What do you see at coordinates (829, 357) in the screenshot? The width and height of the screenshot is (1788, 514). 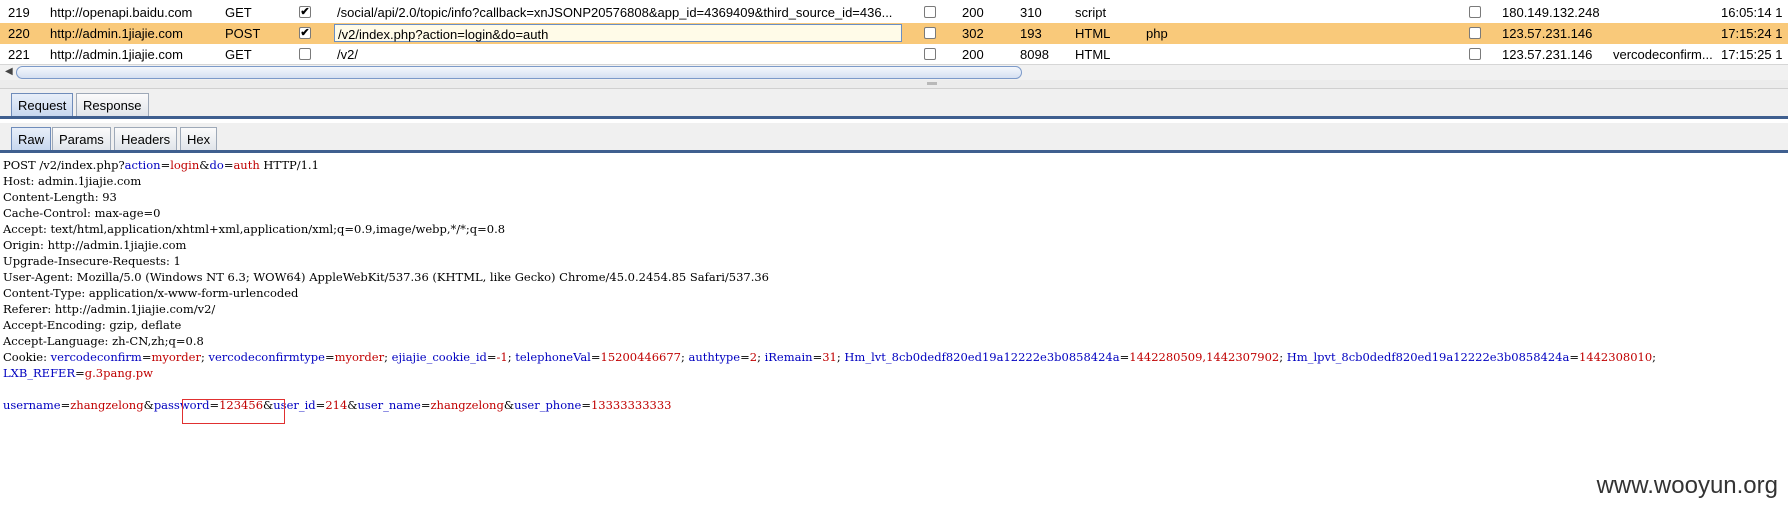 I see `cookie-value: 31` at bounding box center [829, 357].